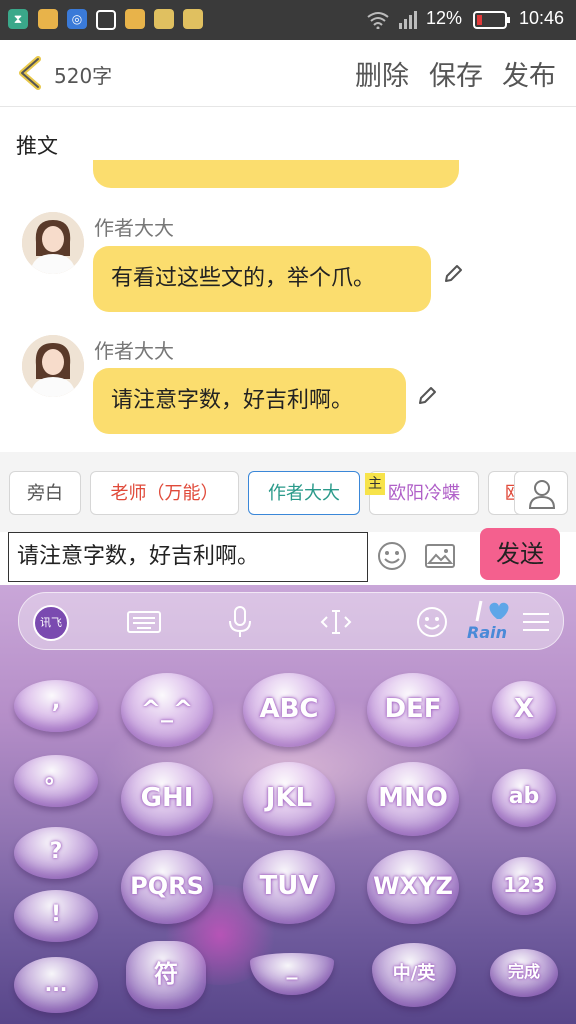 Image resolution: width=576 pixels, height=1024 pixels. Describe the element at coordinates (289, 799) in the screenshot. I see `key-jkl: JKL` at that location.